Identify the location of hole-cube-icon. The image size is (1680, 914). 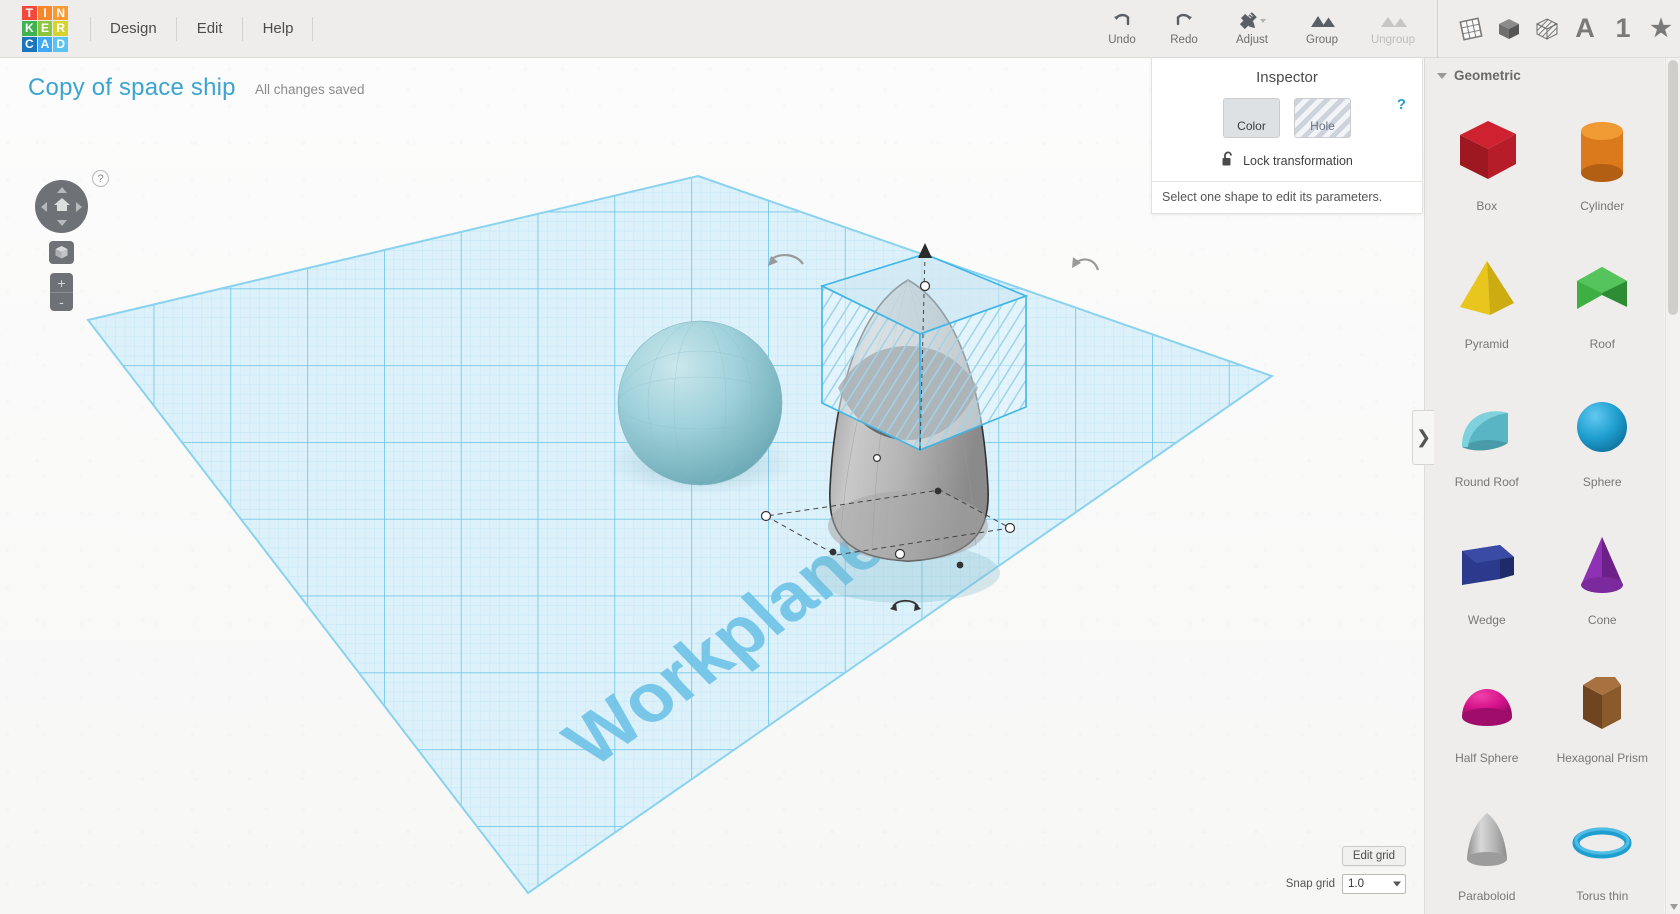
(1547, 29).